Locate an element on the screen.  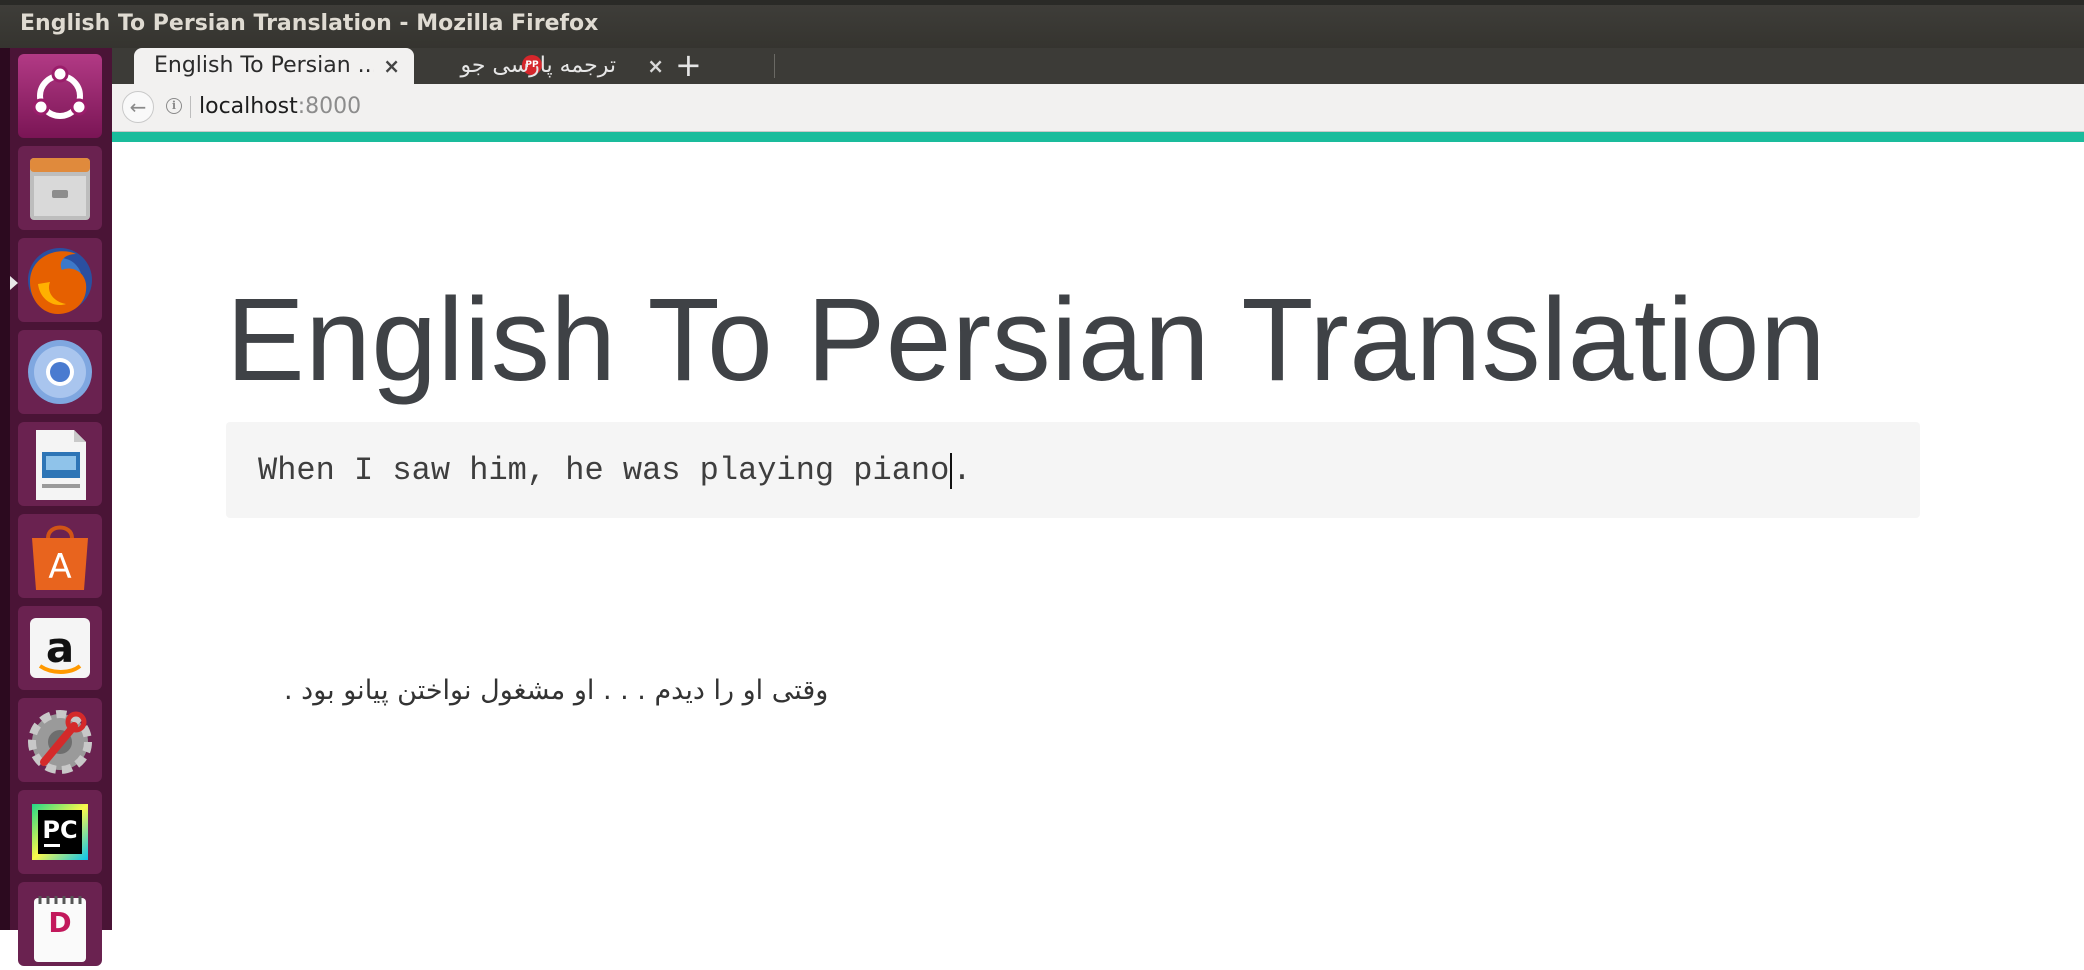
unity-launcher: A a PC D is located at coordinates (61, 507).